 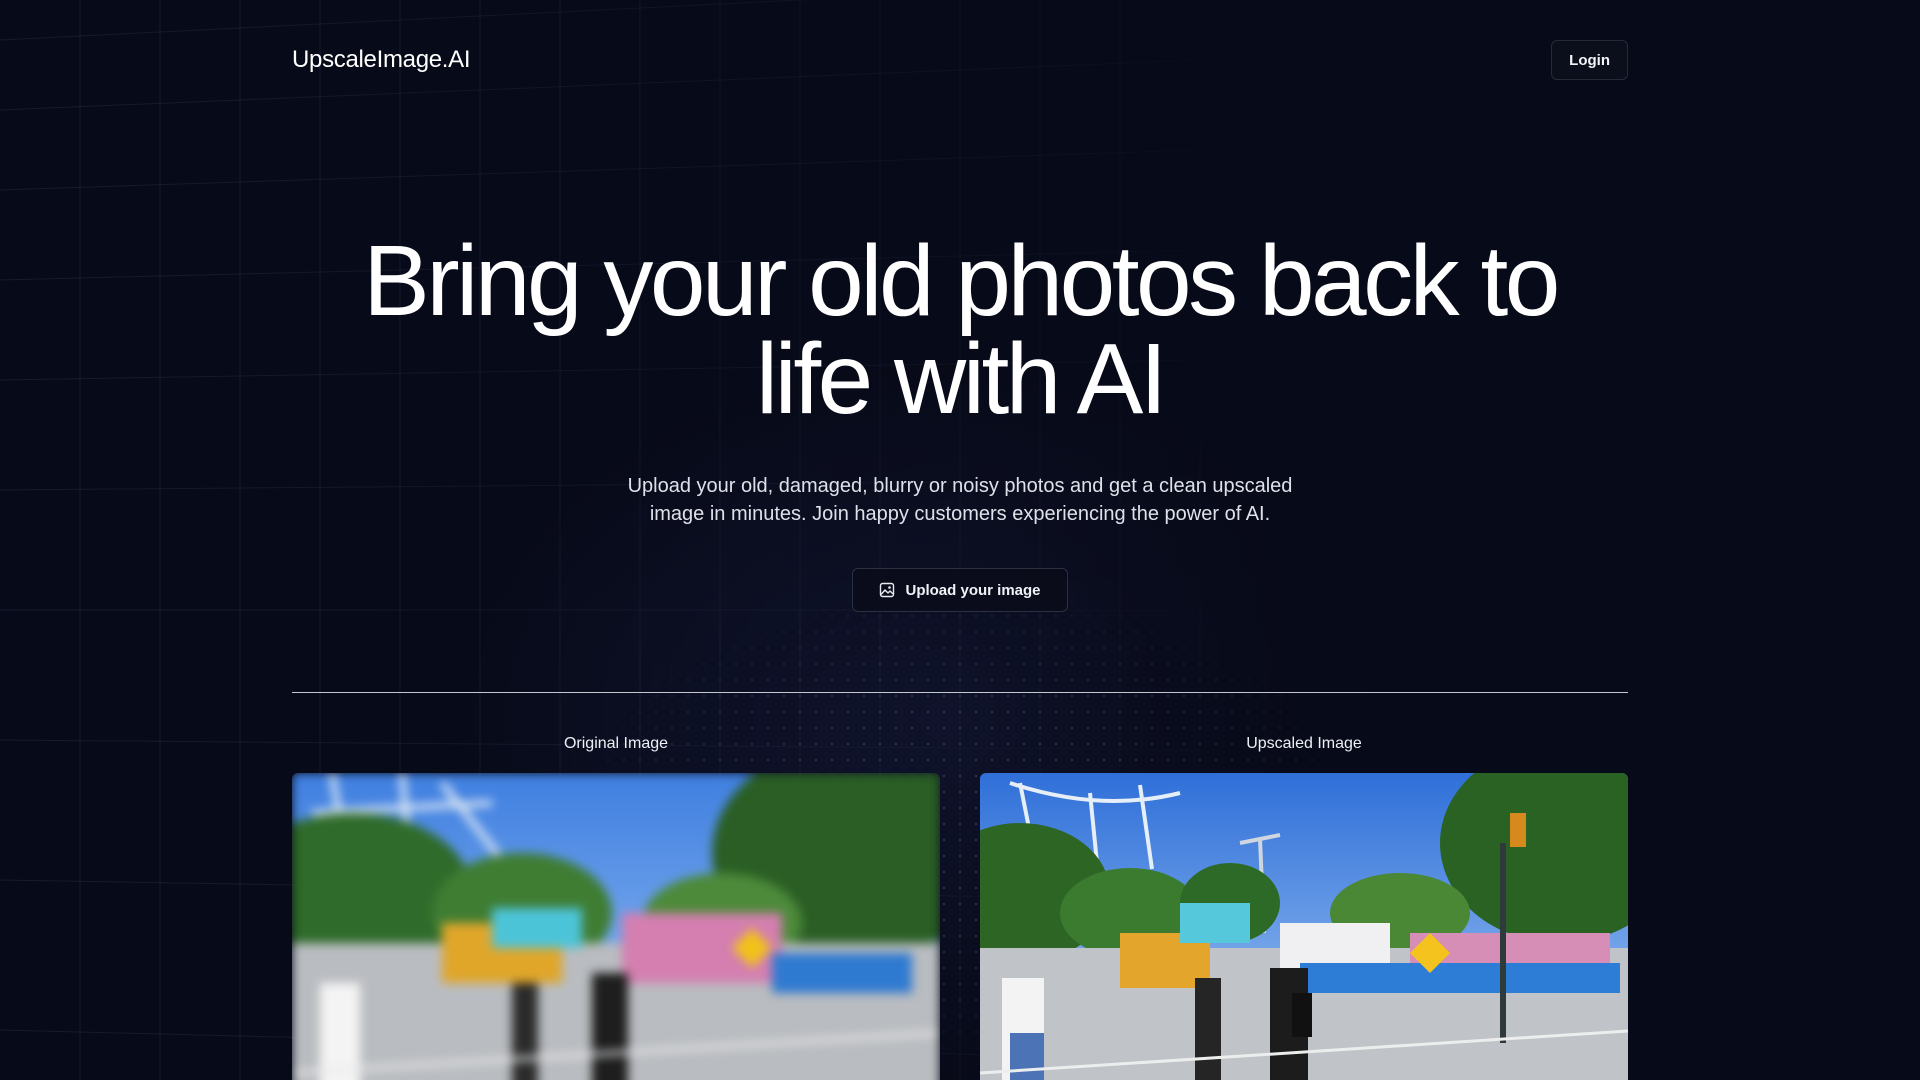 What do you see at coordinates (381, 60) in the screenshot?
I see `brand-logo: UpscaleImage.AI` at bounding box center [381, 60].